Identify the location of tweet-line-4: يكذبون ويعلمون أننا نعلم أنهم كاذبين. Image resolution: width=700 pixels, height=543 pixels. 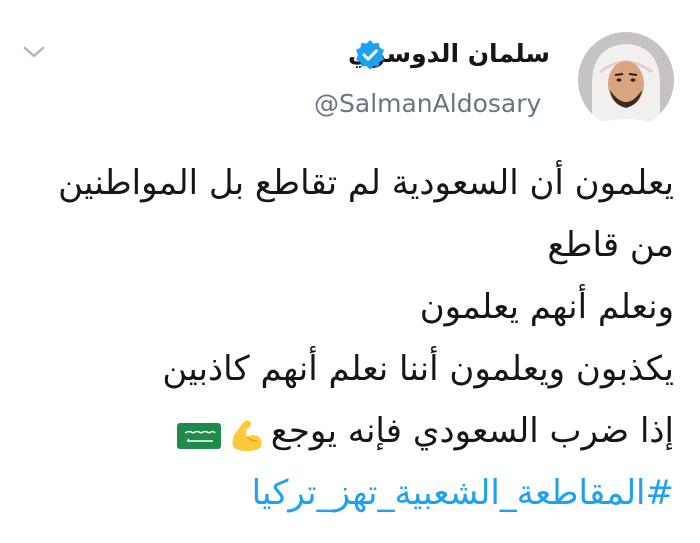
(418, 369).